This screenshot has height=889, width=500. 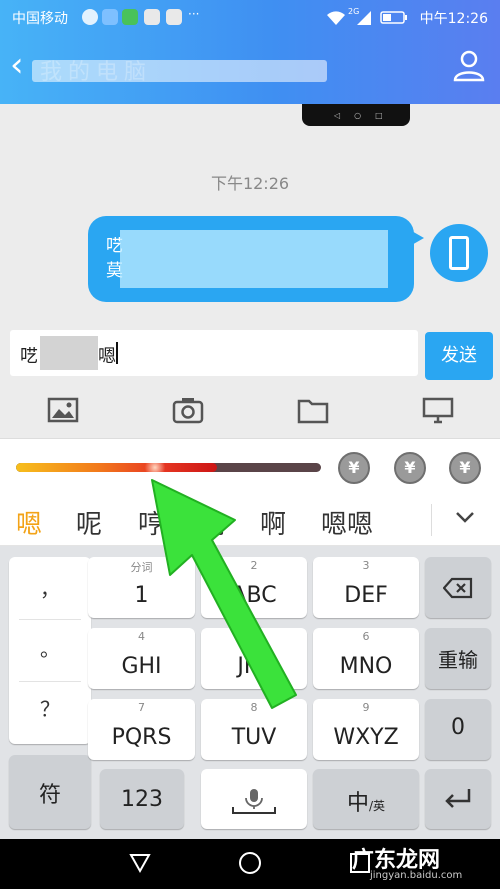 I want to click on key-sub-label: 3, so click(x=366, y=565).